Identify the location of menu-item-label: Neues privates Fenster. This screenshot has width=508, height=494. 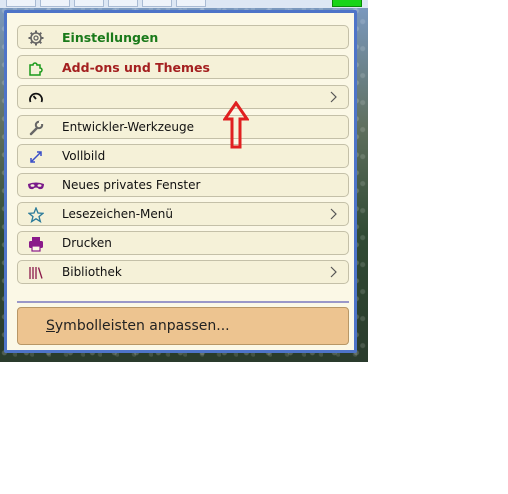
(131, 185).